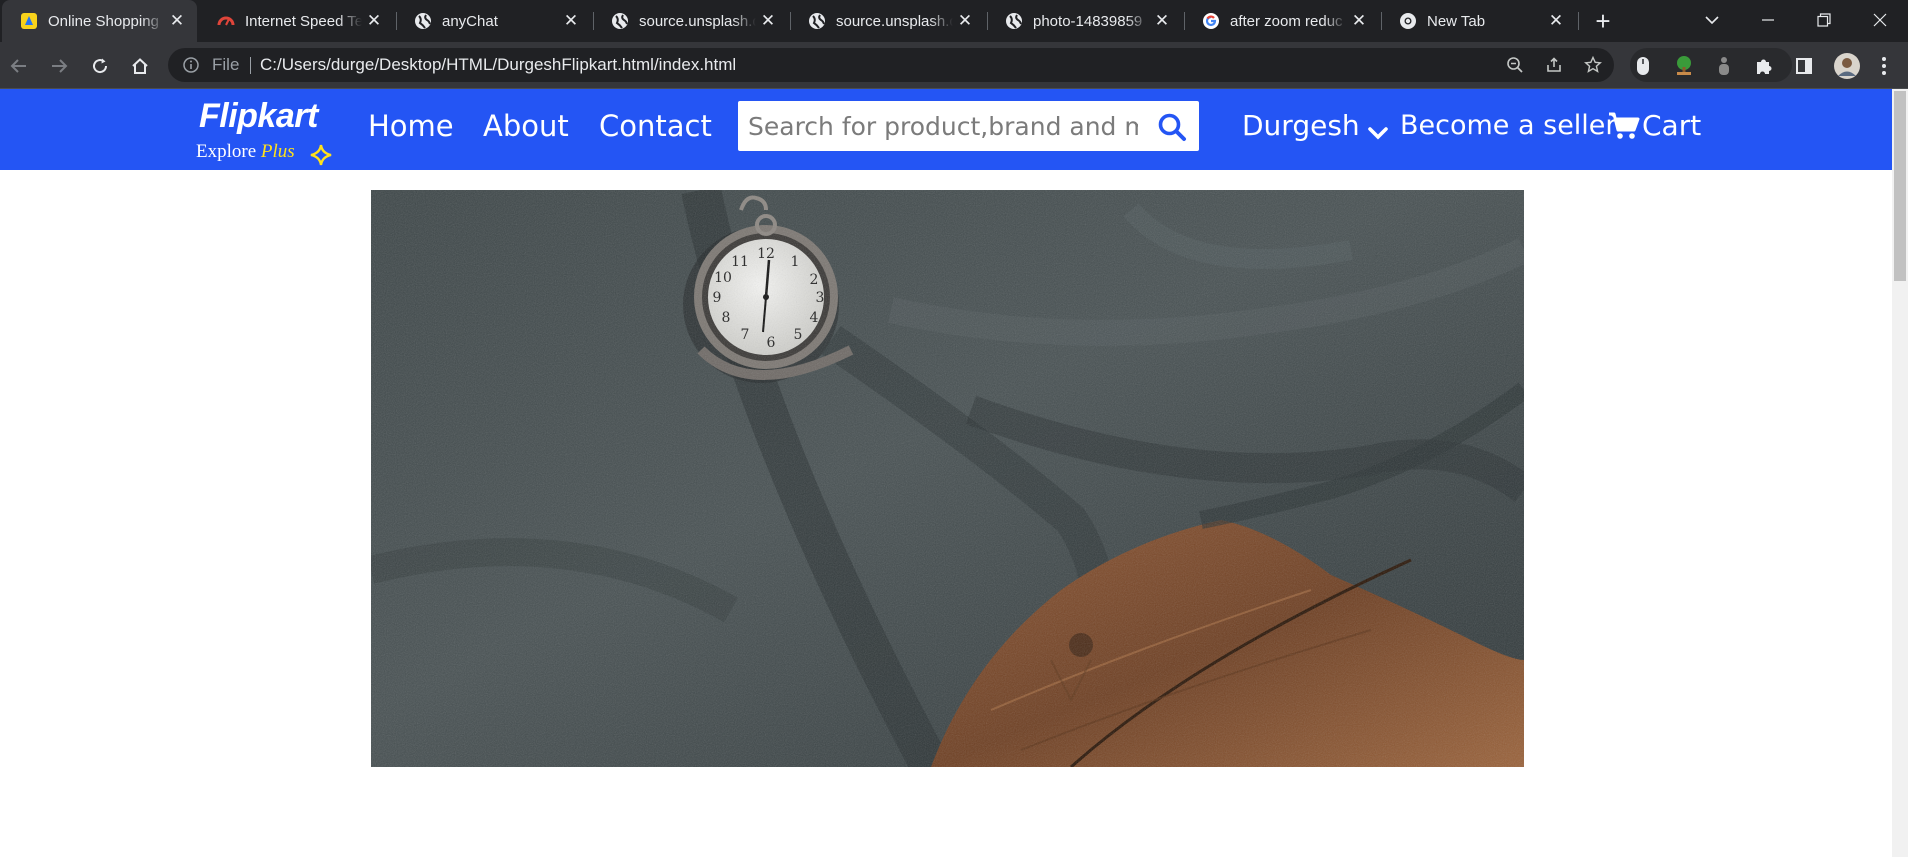  I want to click on bookmark-star-icon, so click(1593, 65).